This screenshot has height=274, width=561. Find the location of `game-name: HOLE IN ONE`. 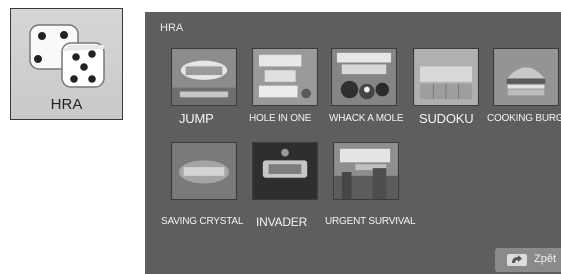

game-name: HOLE IN ONE is located at coordinates (280, 118).